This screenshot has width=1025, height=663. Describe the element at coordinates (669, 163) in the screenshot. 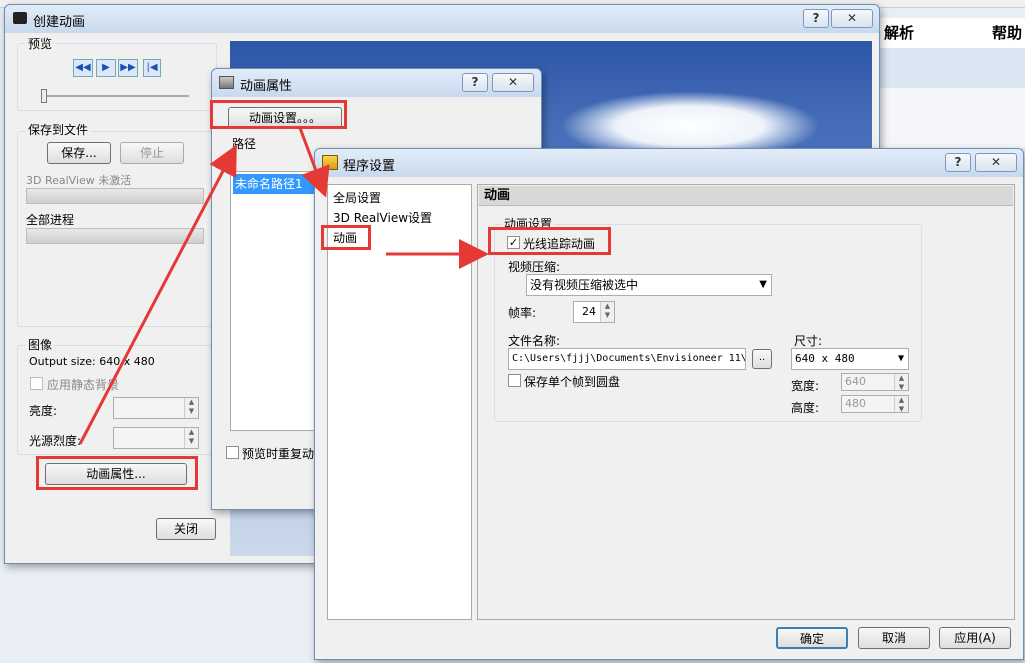

I see `titlebar: 程序设置 ? ✕` at that location.